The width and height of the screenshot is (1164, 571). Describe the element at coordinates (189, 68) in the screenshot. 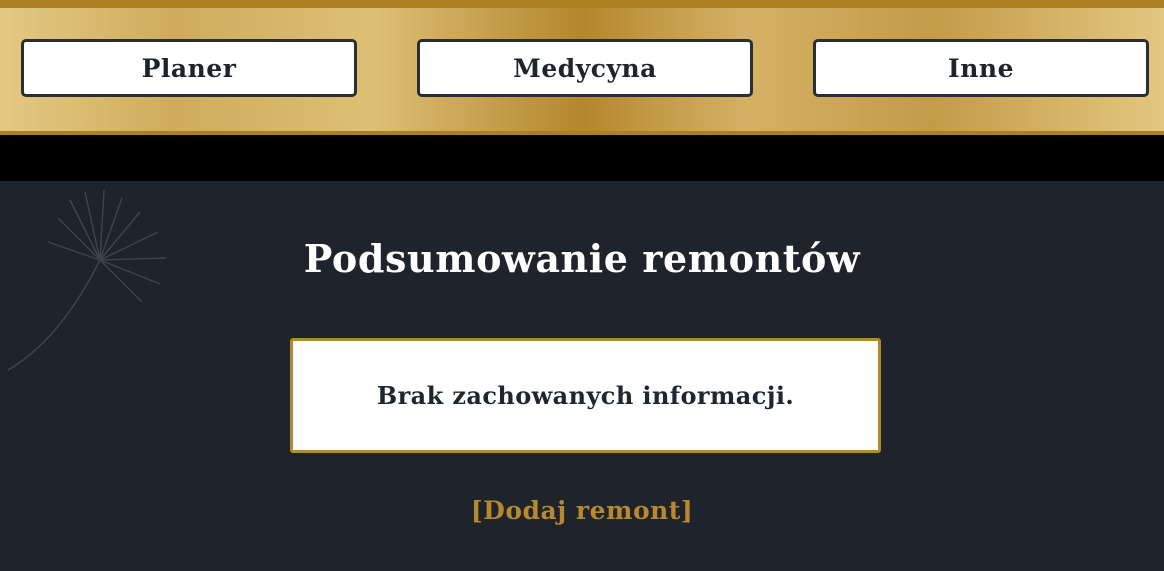

I see `nav-button-planer: Planer` at that location.